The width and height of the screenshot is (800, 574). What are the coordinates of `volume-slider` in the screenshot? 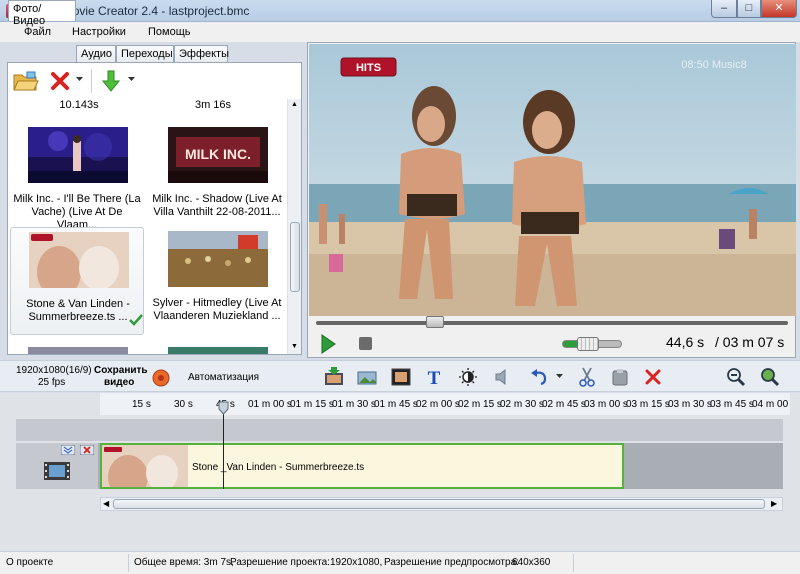 It's located at (592, 344).